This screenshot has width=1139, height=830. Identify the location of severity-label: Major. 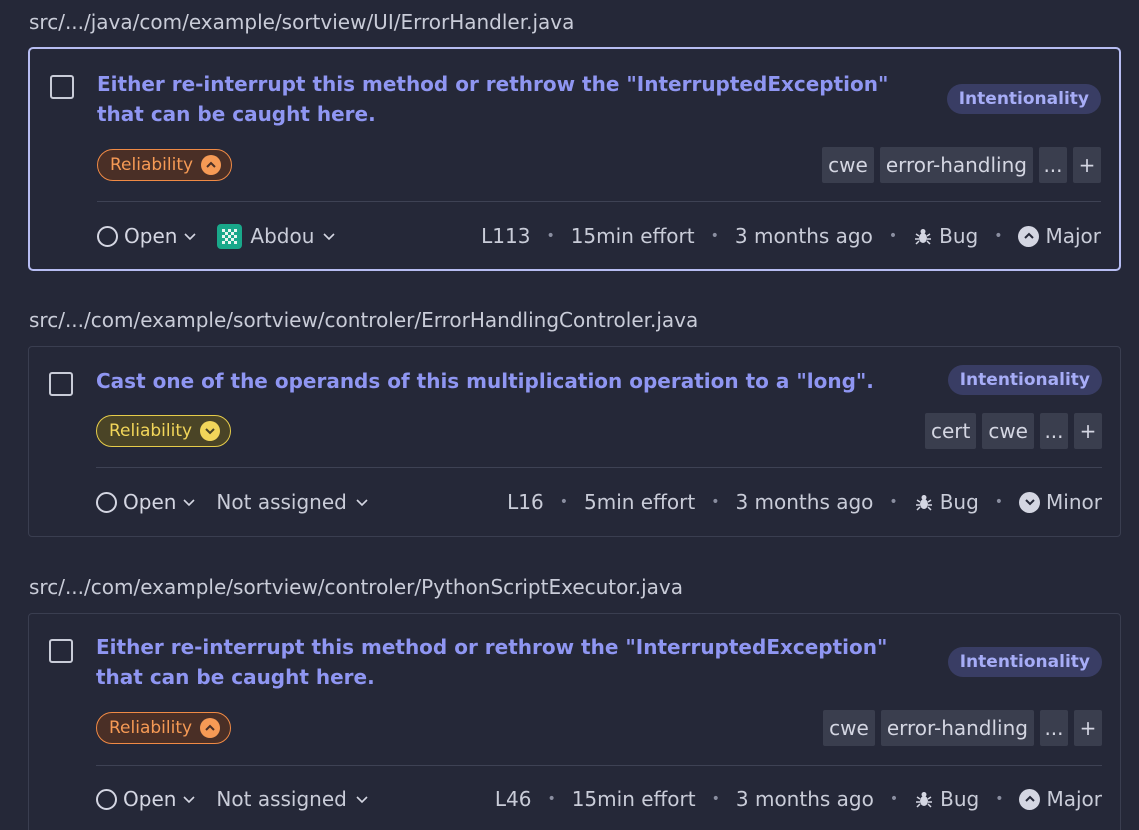
(1074, 799).